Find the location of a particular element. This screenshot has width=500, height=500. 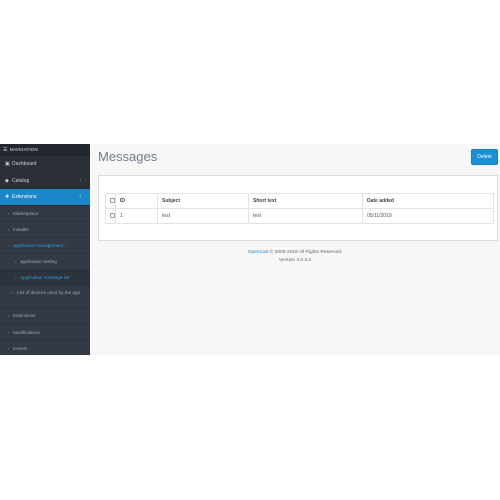

sidebar-item-marketplace: › Marketplace is located at coordinates (45, 214).